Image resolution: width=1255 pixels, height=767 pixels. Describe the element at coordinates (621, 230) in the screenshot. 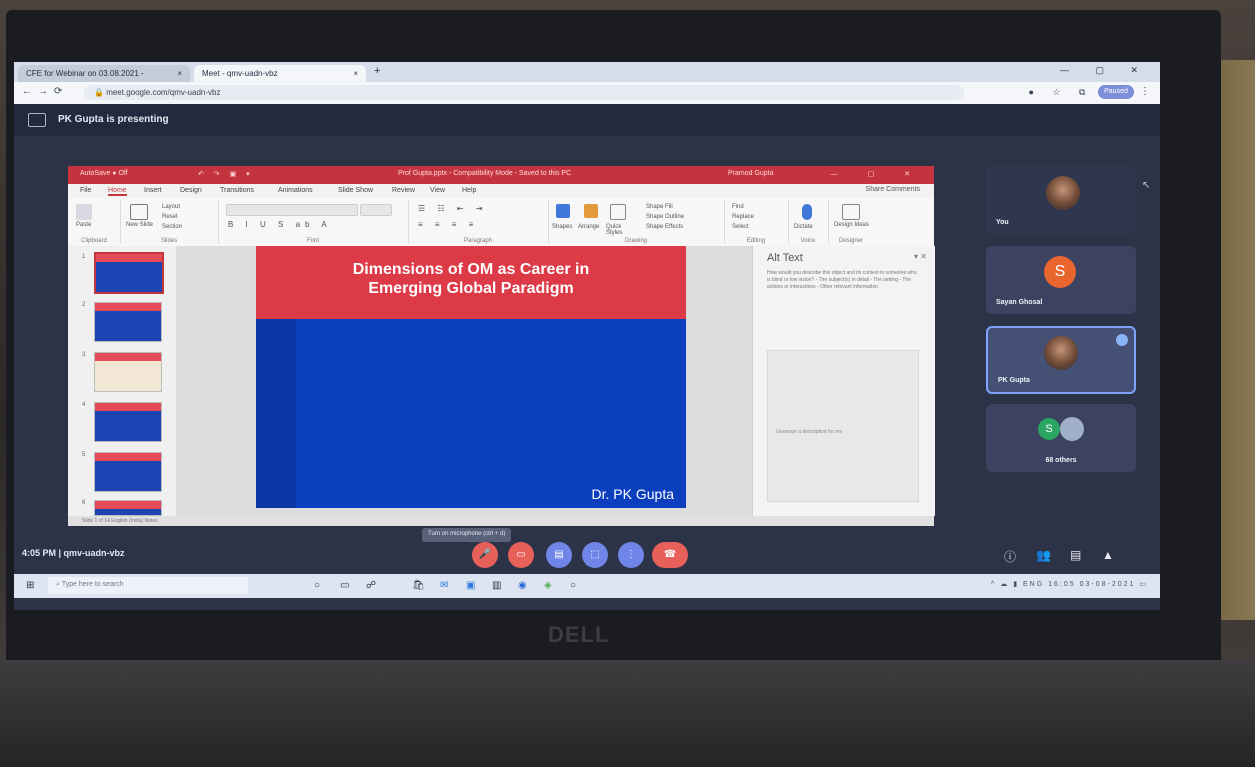

I see `quick-styles-button: Quick Styles` at that location.